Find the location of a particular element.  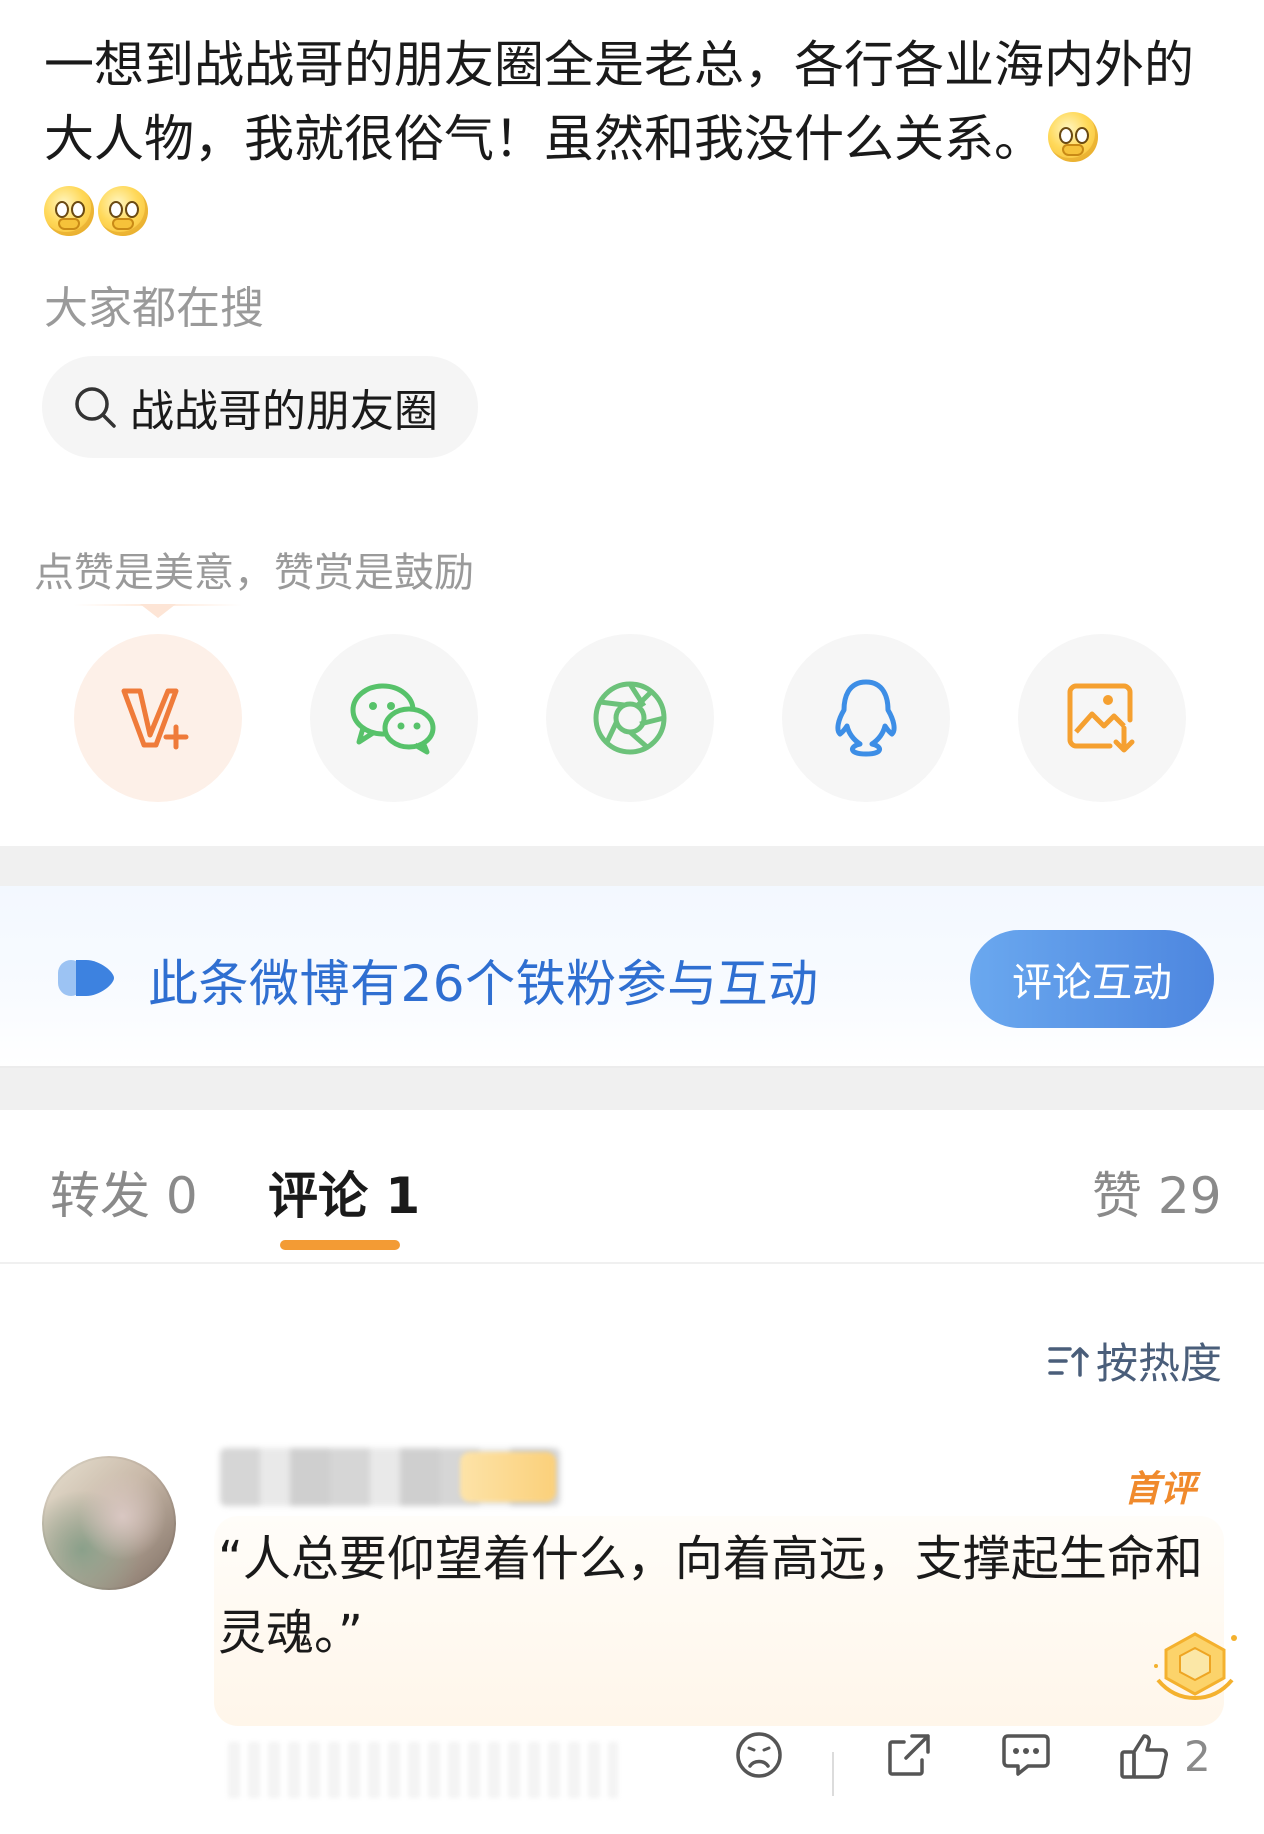

fans-interaction-text: 此条微博有26个铁粉参与互动 is located at coordinates (483, 984).